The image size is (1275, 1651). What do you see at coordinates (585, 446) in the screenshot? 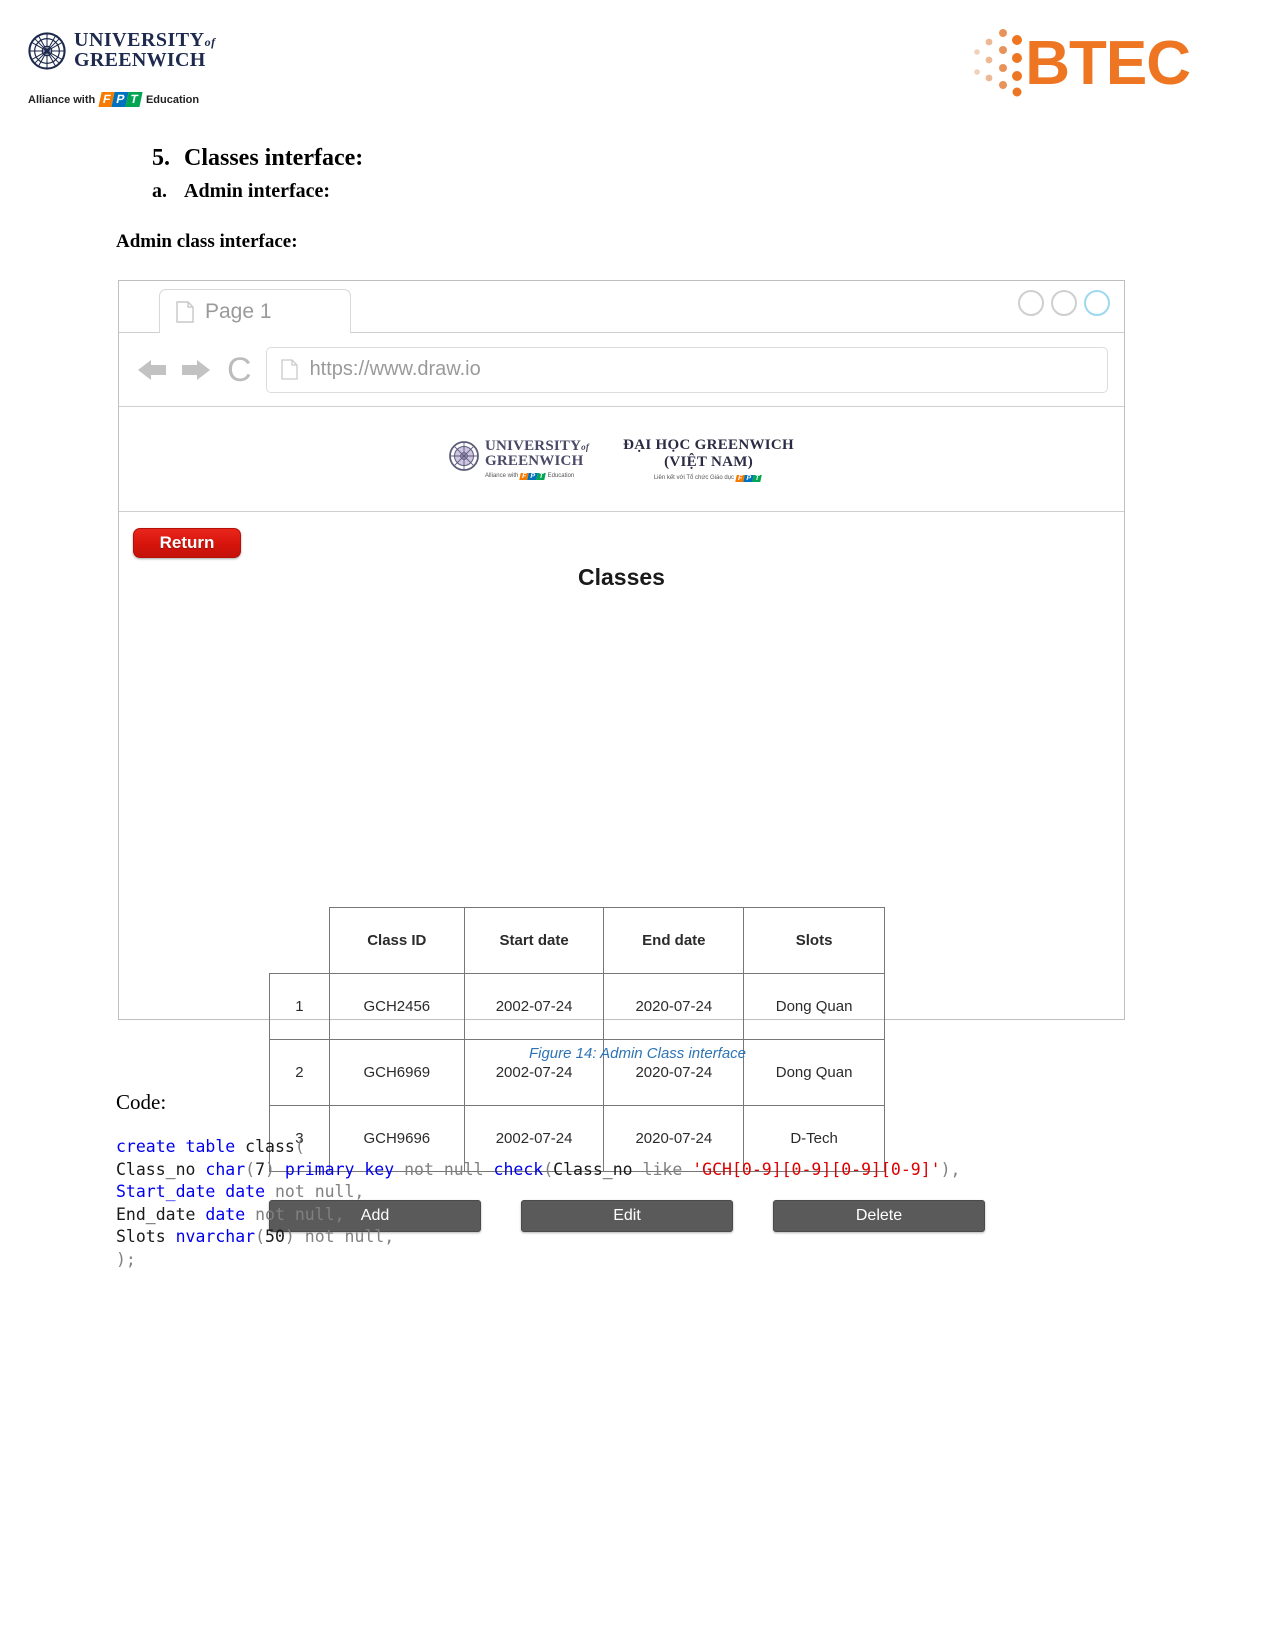
I see `banner-uog-line1-suffix: of` at bounding box center [585, 446].